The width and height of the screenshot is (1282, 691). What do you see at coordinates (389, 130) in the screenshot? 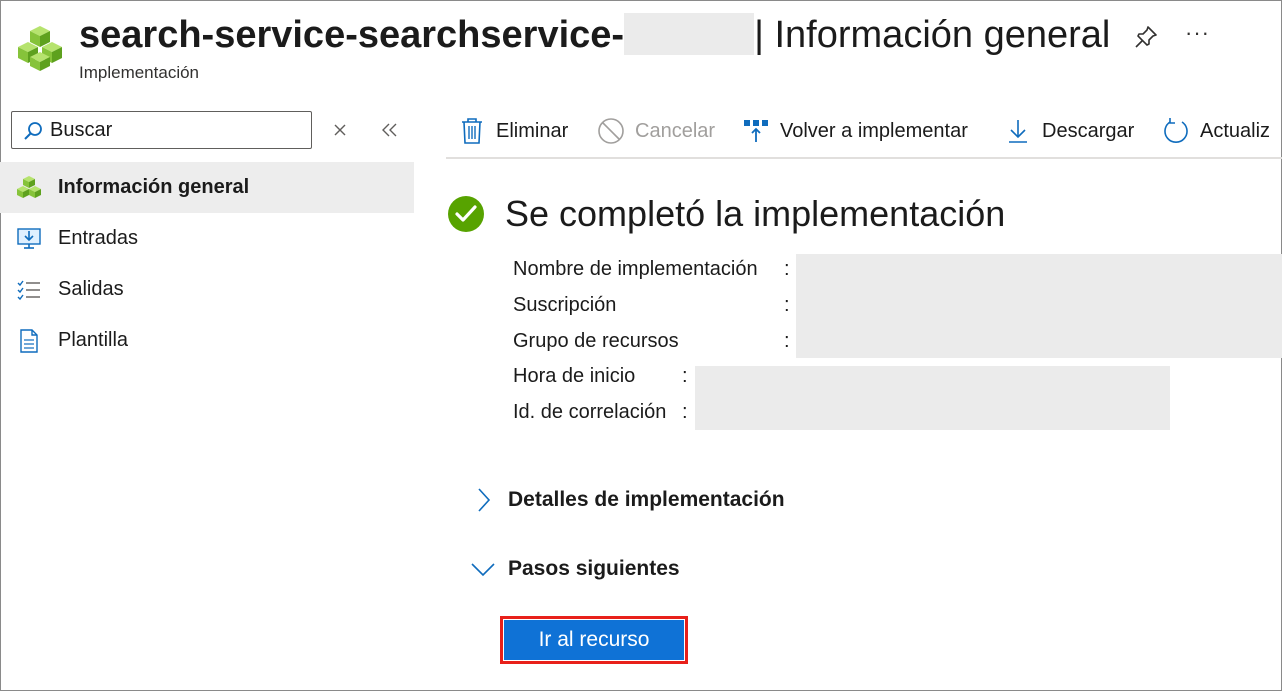
I see `collapse-sidebar-icon` at bounding box center [389, 130].